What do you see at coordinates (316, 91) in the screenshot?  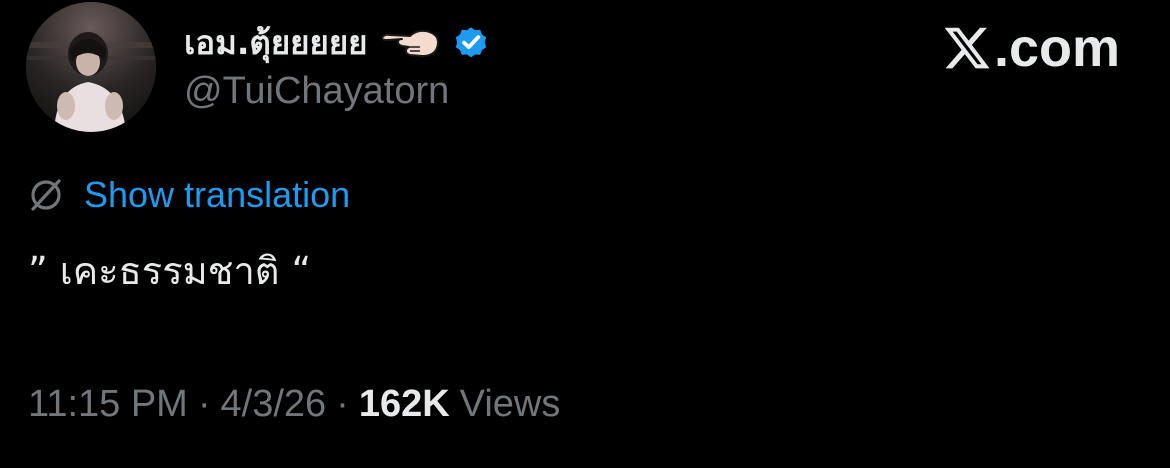 I see `author-handle: @TuiChayatorn` at bounding box center [316, 91].